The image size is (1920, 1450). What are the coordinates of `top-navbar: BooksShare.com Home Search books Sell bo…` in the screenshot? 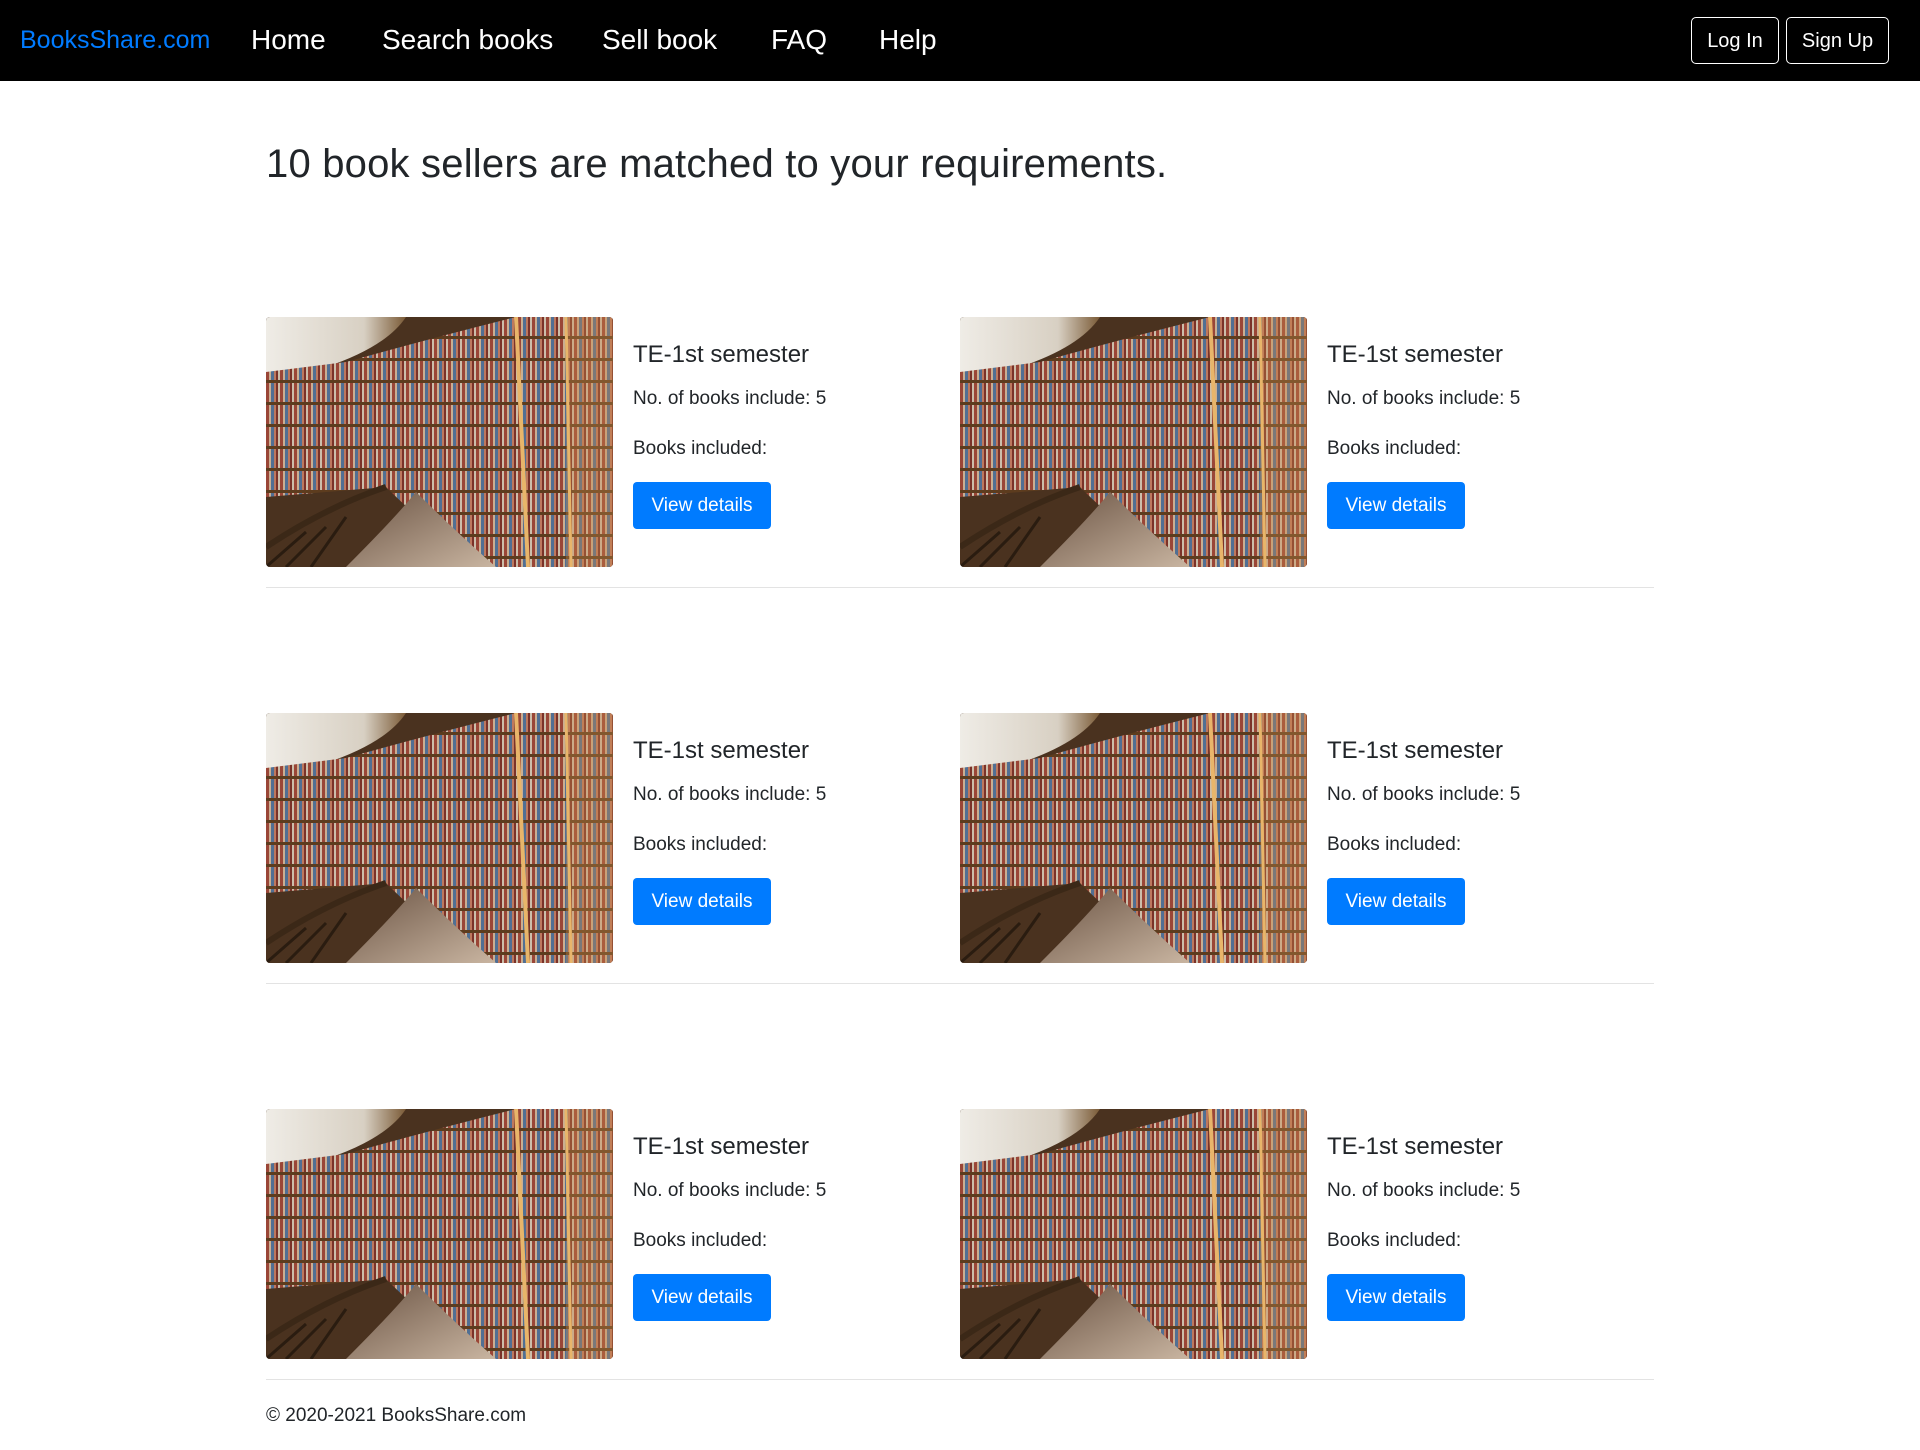 It's located at (960, 40).